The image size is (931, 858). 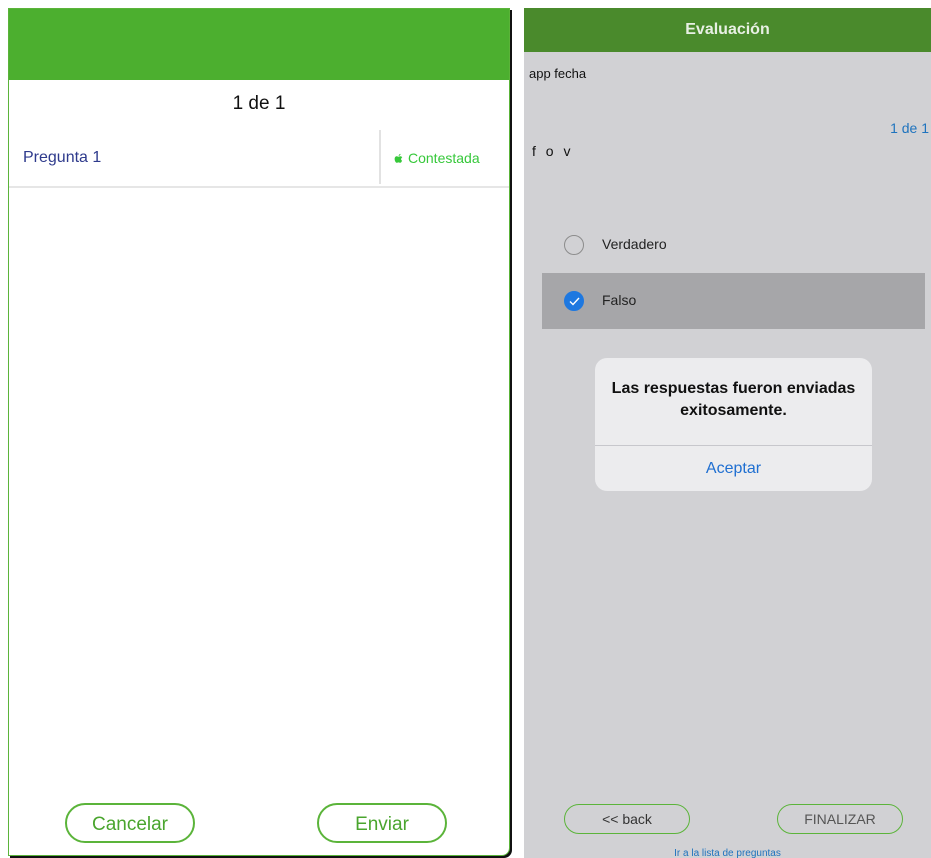 What do you see at coordinates (840, 819) in the screenshot?
I see `finish-button: FINALIZAR` at bounding box center [840, 819].